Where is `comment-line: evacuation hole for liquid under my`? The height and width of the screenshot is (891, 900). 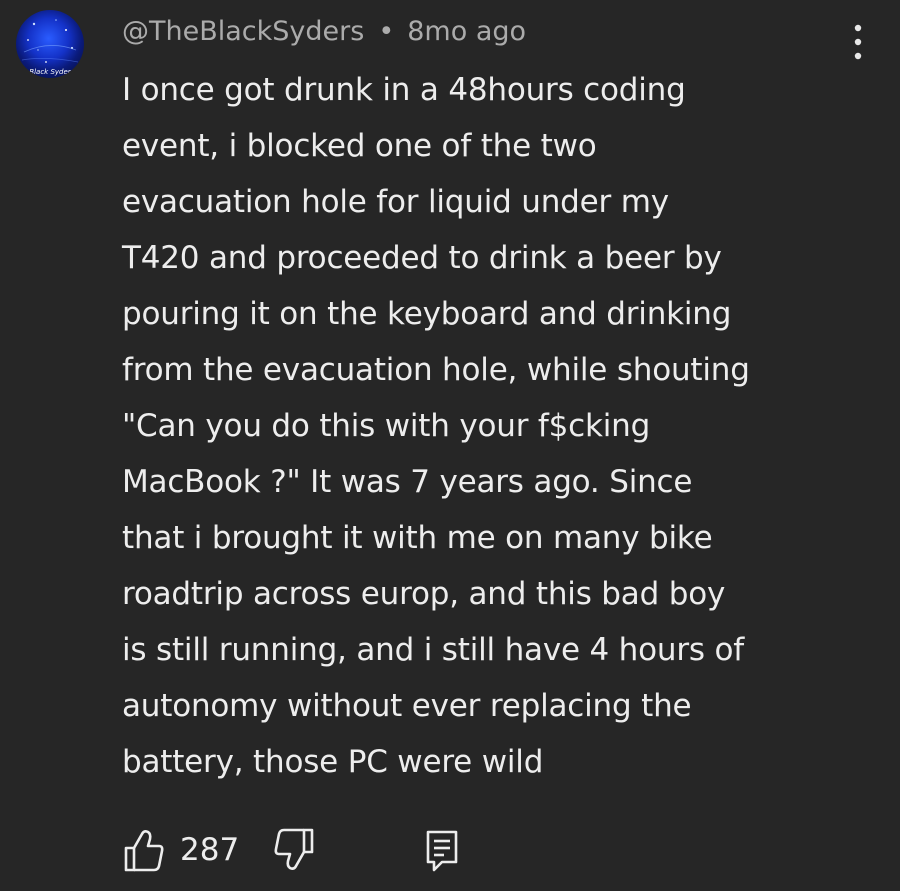 comment-line: evacuation hole for liquid under my is located at coordinates (395, 202).